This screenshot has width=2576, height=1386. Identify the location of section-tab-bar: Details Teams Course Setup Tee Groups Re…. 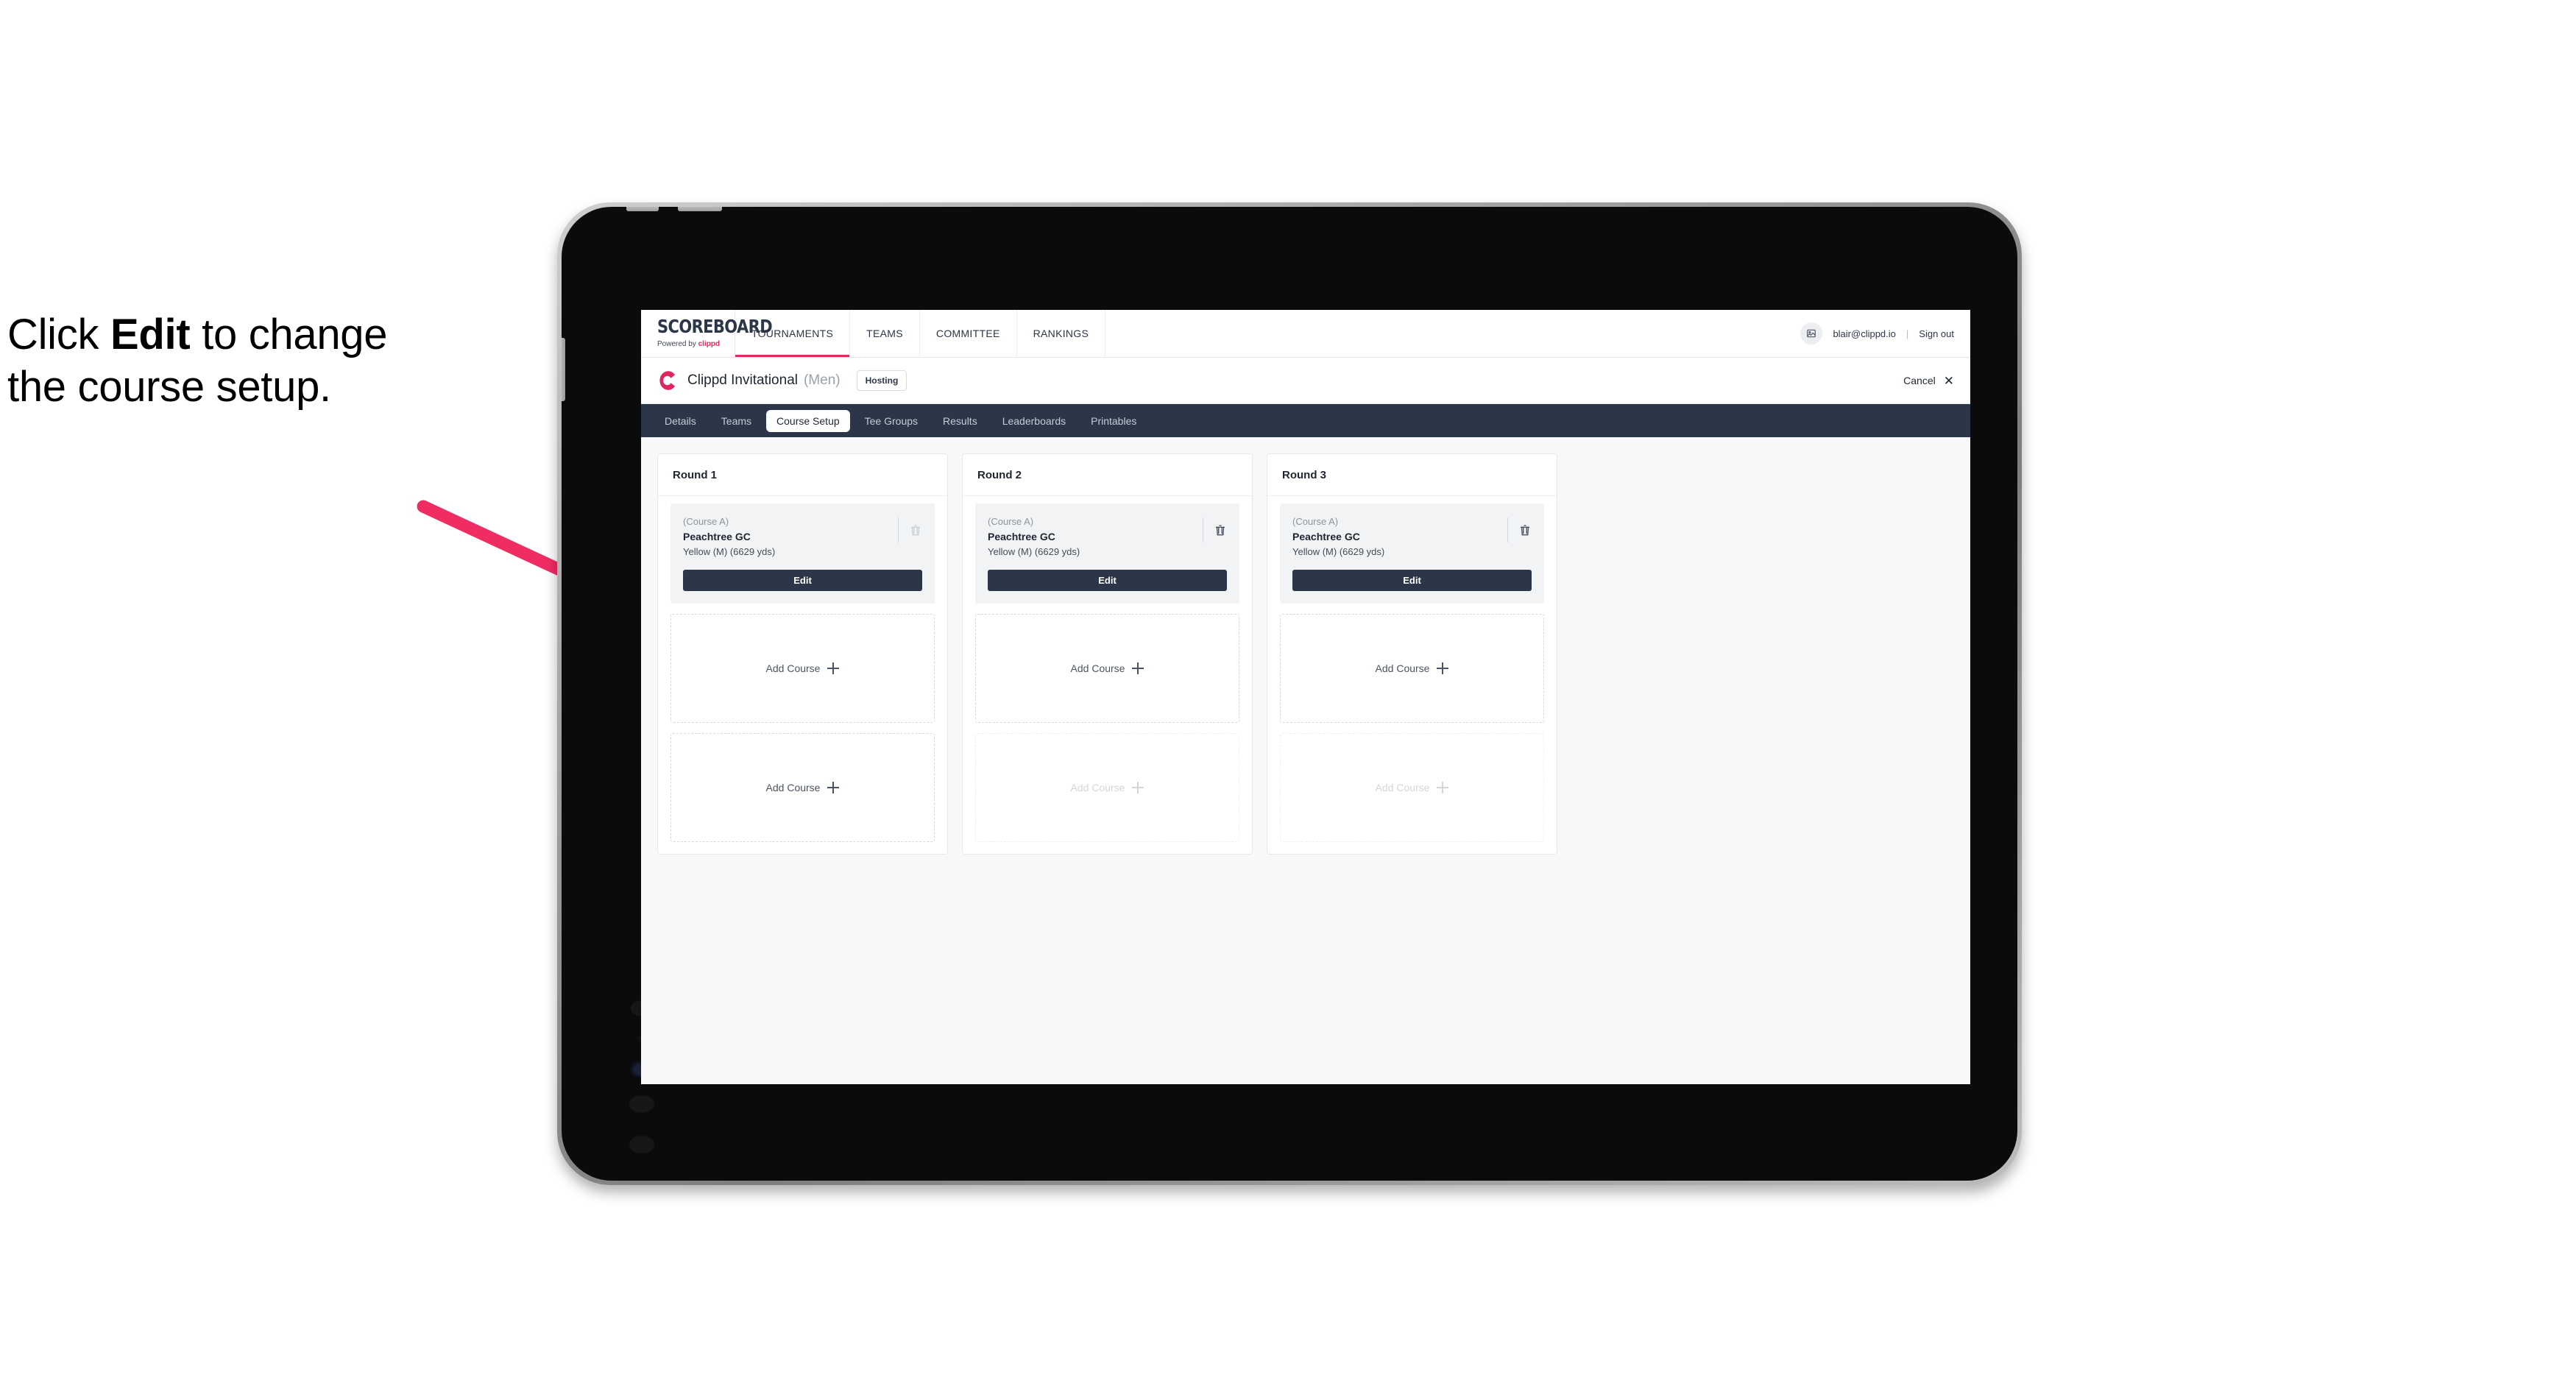
(1305, 421).